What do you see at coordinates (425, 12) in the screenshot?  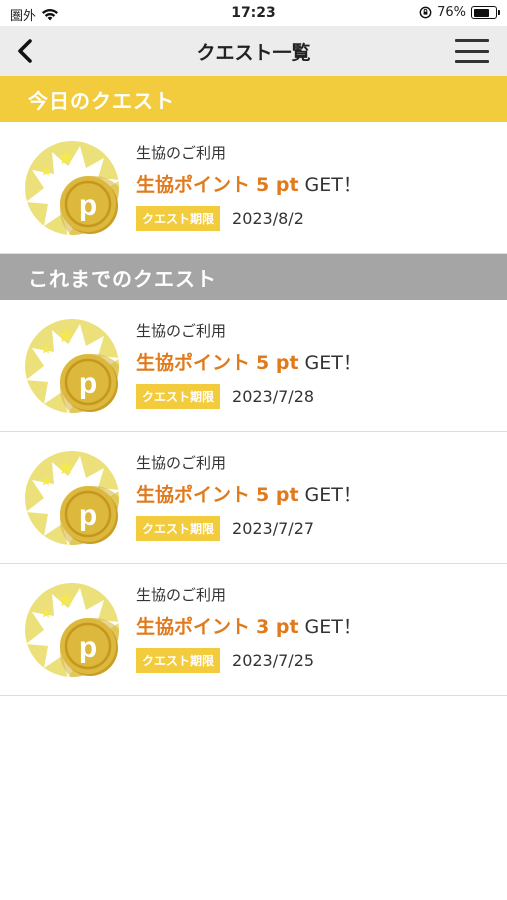 I see `orientation-lock-icon` at bounding box center [425, 12].